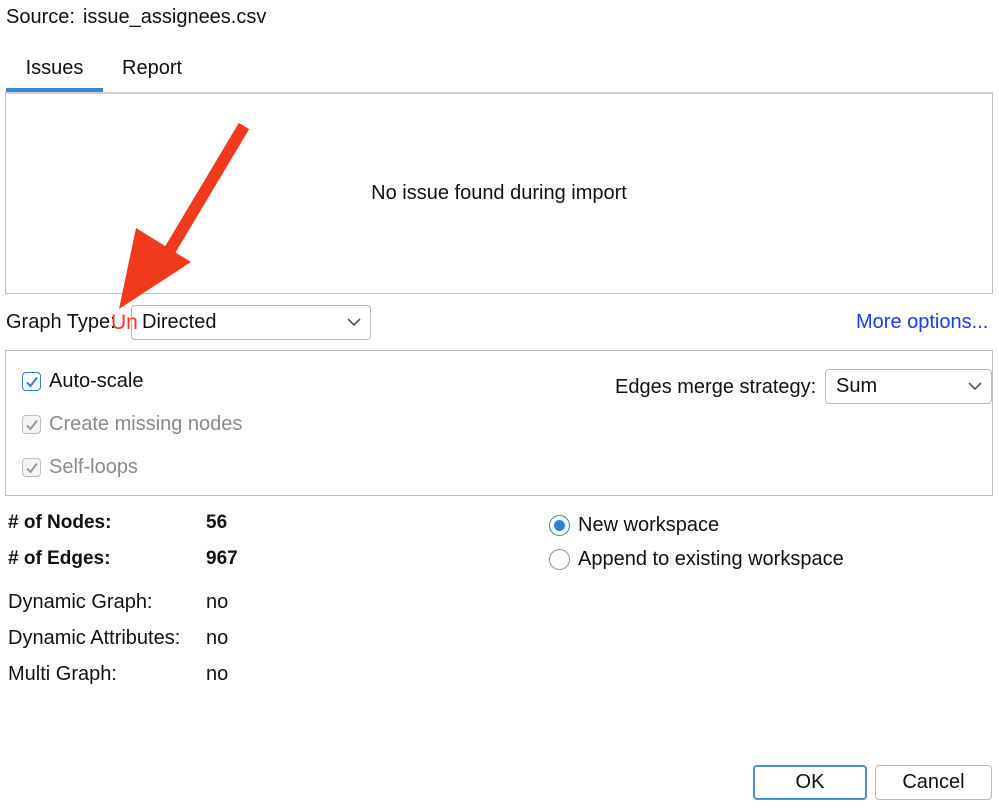  I want to click on append-workspace-label: Append to existing workspace, so click(711, 559).